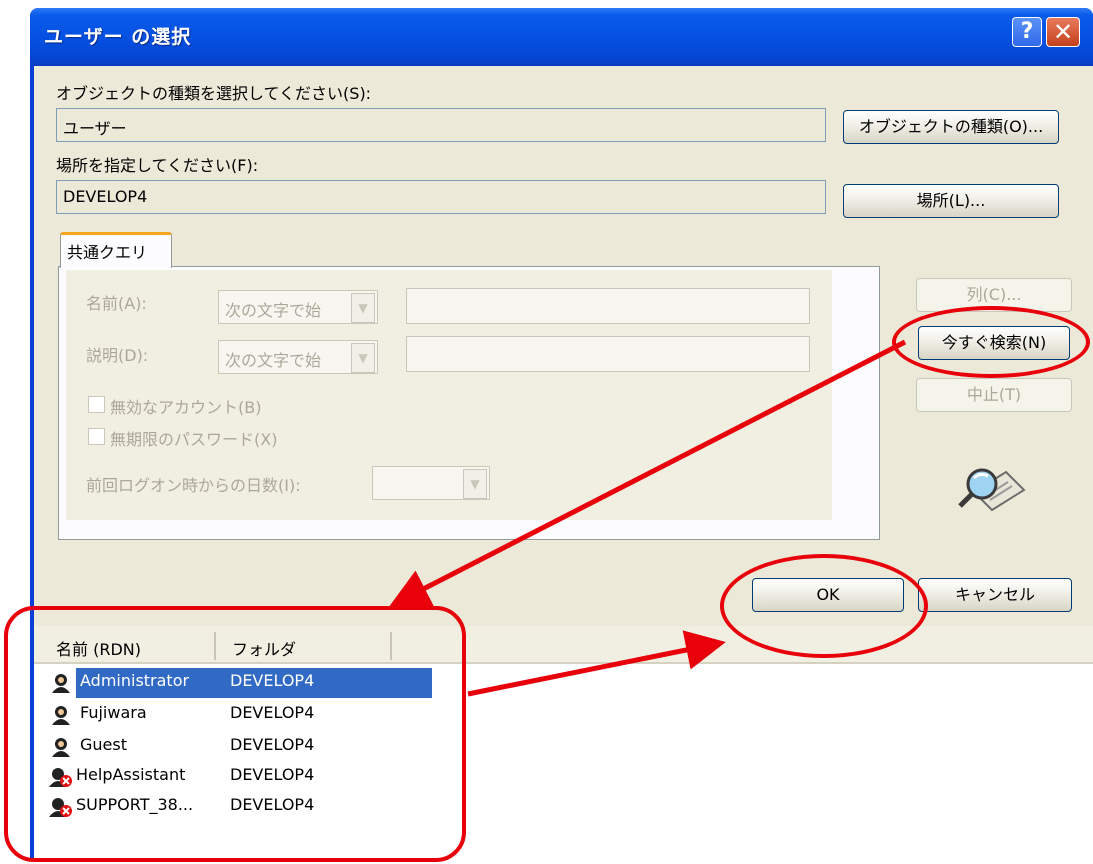 This screenshot has width=1093, height=864. I want to click on location-field: DEVELOP4, so click(441, 197).